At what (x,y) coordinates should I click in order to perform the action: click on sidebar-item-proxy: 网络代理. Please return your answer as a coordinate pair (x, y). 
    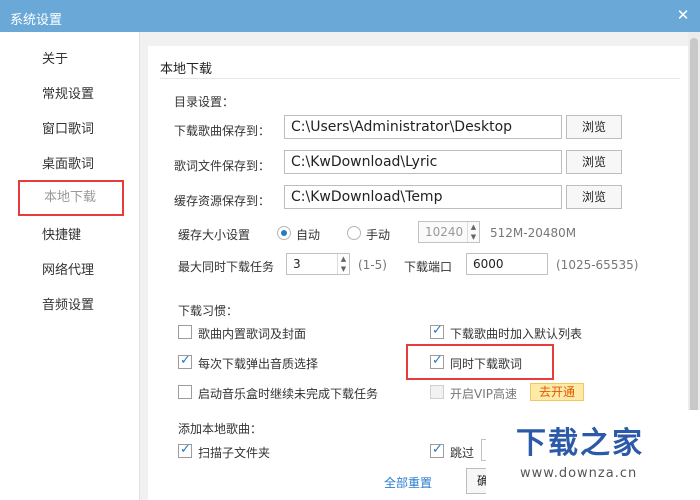
    Looking at the image, I should click on (71, 271).